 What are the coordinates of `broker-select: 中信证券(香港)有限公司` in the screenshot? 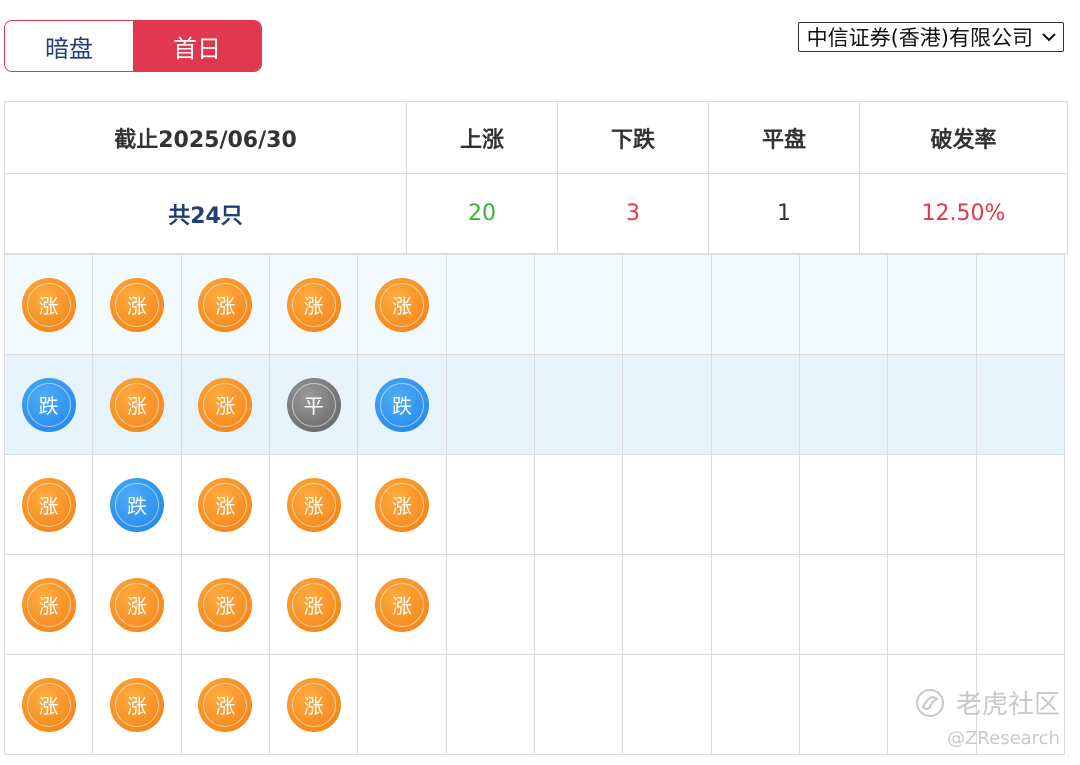 It's located at (930, 37).